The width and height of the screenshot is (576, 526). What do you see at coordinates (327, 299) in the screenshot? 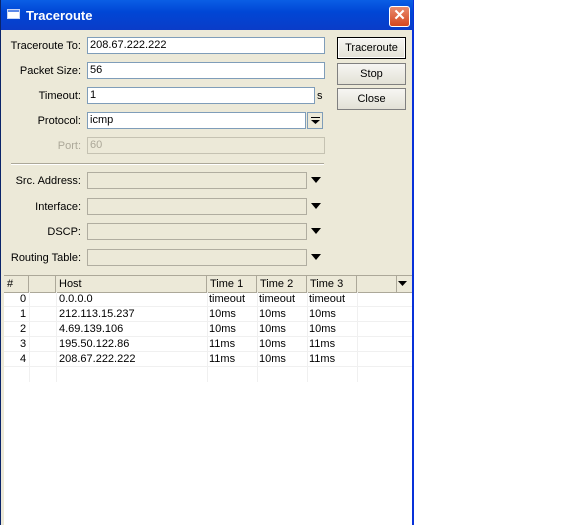
I see `row-time3: timeout` at bounding box center [327, 299].